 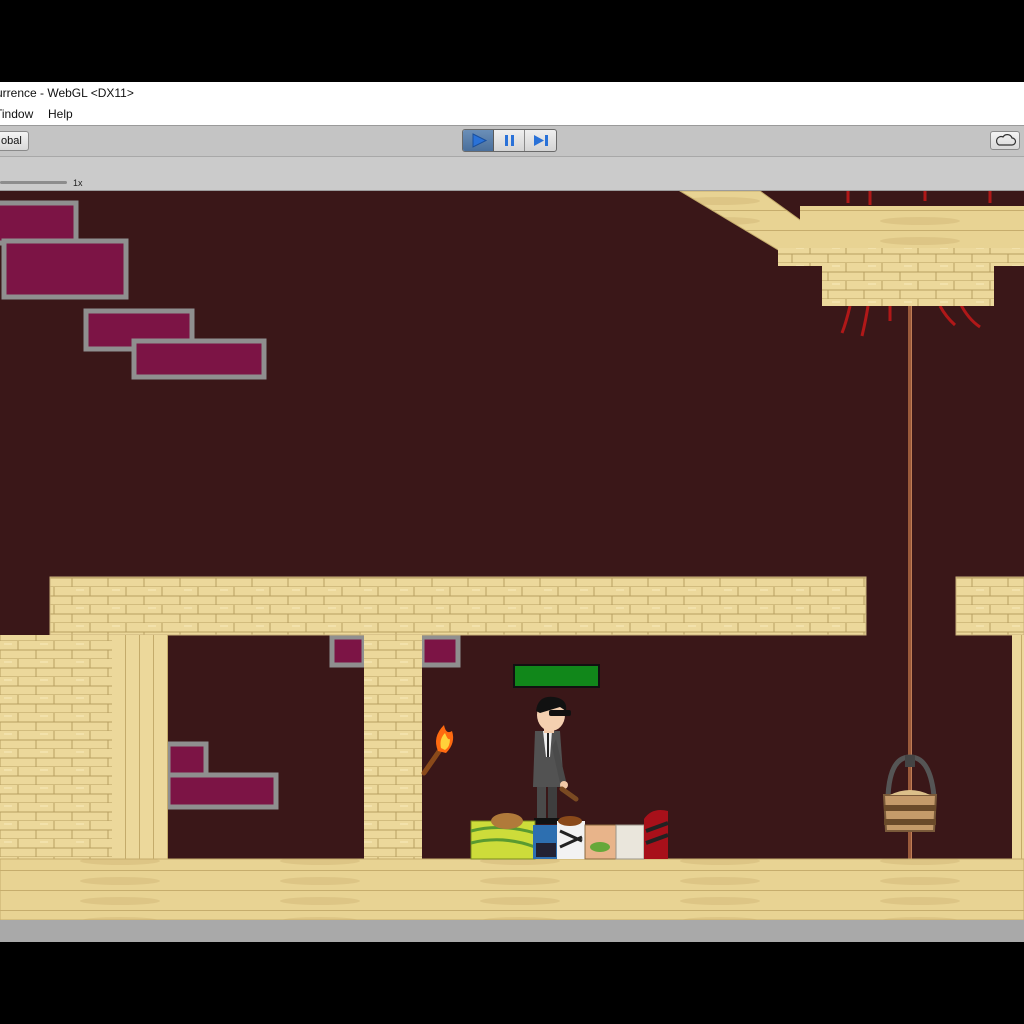 I want to click on right-wall, so click(x=1018, y=748).